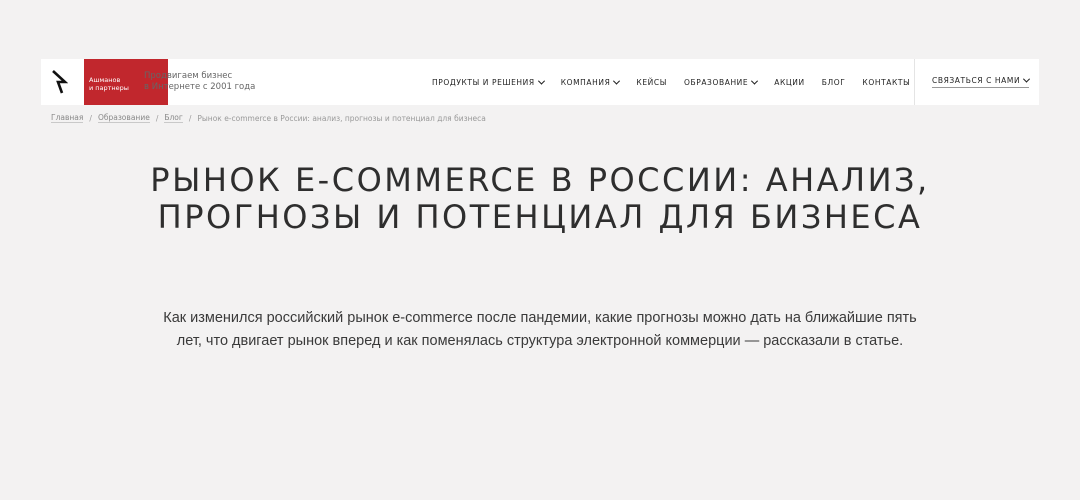 The width and height of the screenshot is (1080, 500). I want to click on nav-item-company: Компания, so click(590, 82).